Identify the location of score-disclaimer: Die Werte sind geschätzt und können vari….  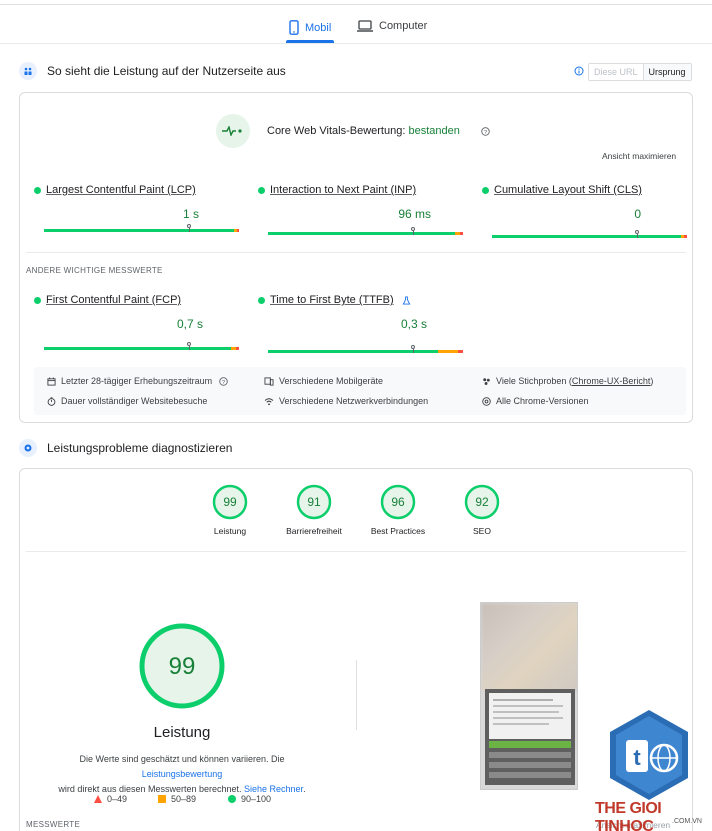
(182, 774).